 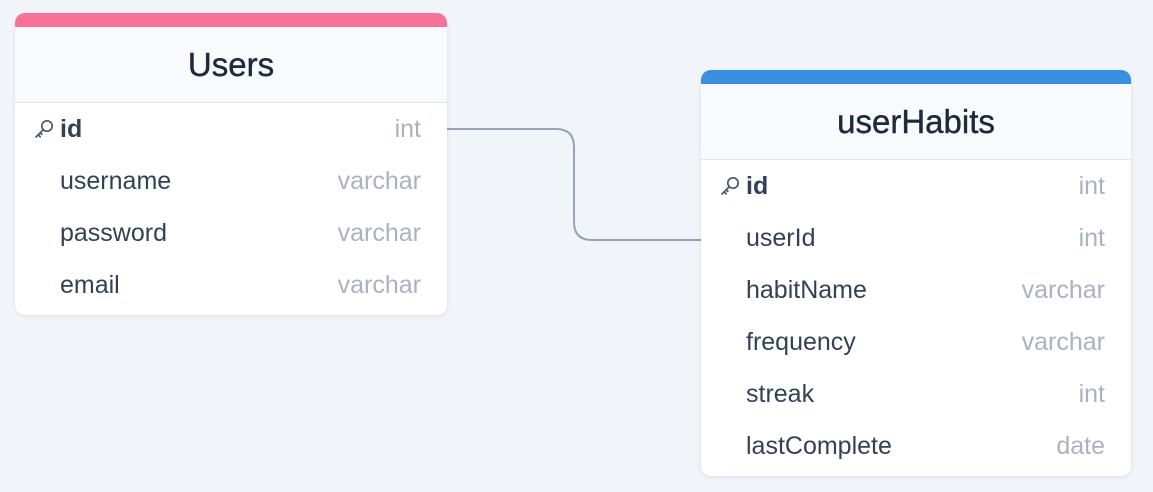 What do you see at coordinates (231, 20) in the screenshot?
I see `users-table-accent` at bounding box center [231, 20].